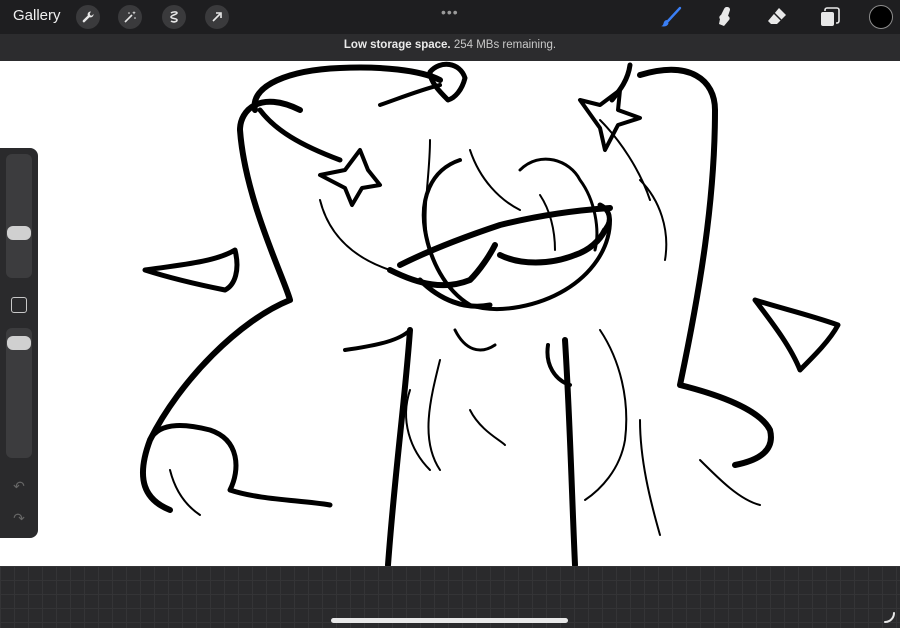  I want to click on selection-button, so click(174, 17).